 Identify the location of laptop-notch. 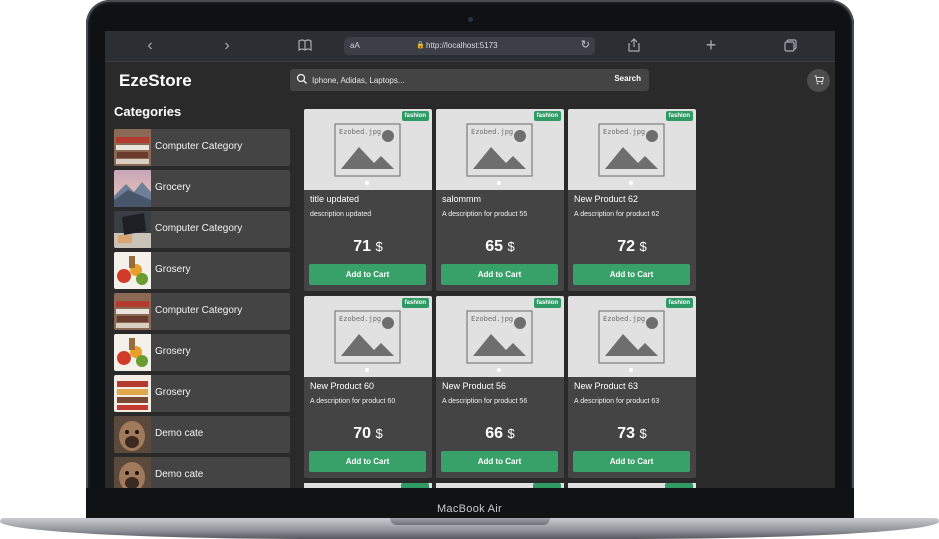
(470, 521).